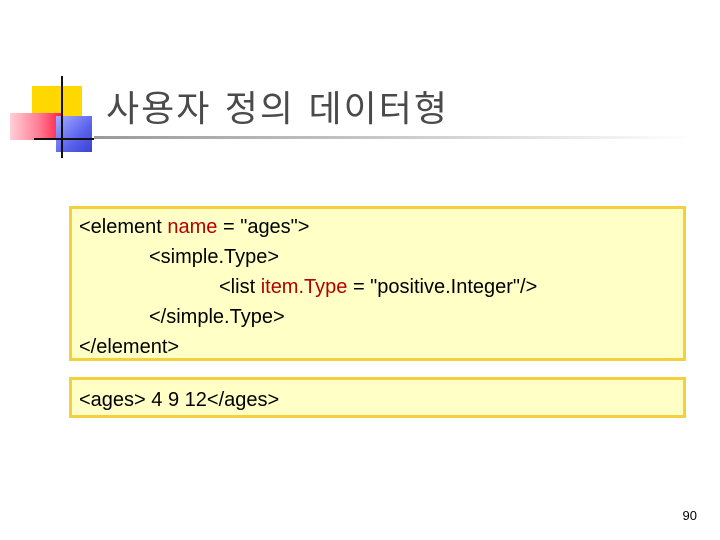  Describe the element at coordinates (192, 227) in the screenshot. I see `attribute-name: name` at that location.